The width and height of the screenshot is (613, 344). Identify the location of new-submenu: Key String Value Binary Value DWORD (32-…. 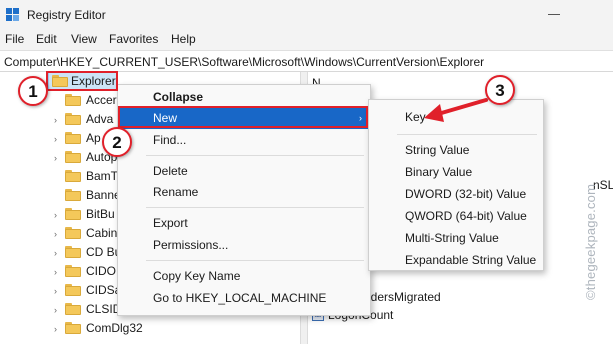
(456, 185).